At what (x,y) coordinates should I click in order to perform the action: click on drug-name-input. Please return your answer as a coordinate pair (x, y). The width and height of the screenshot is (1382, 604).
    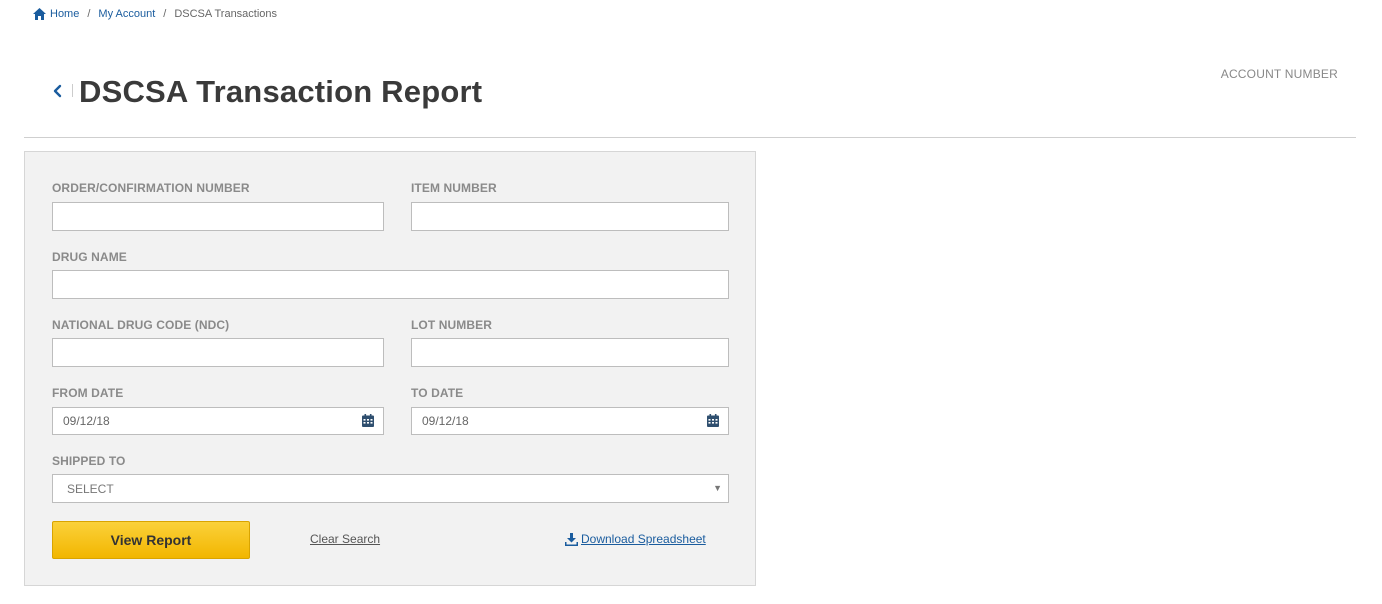
    Looking at the image, I should click on (390, 284).